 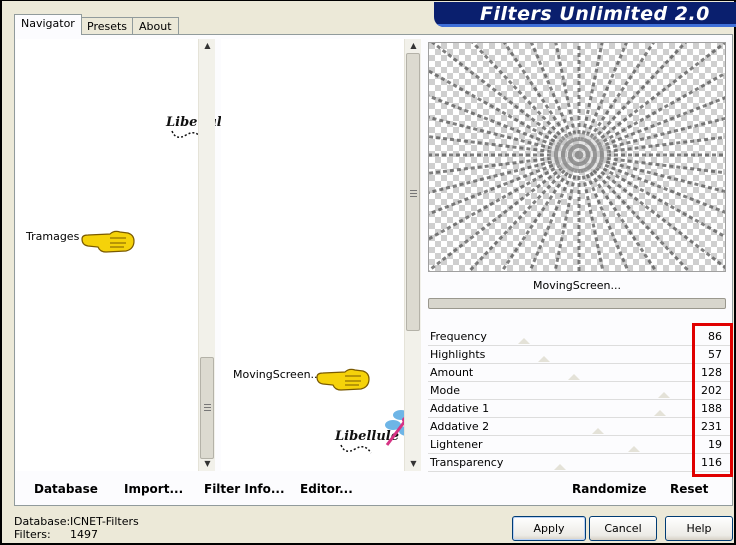 I want to click on help-button: Help, so click(x=699, y=528).